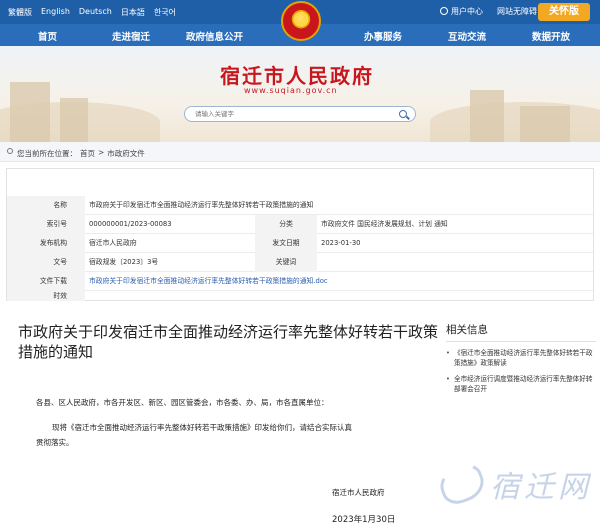  I want to click on care-mode-button: 关怀版, so click(564, 12).